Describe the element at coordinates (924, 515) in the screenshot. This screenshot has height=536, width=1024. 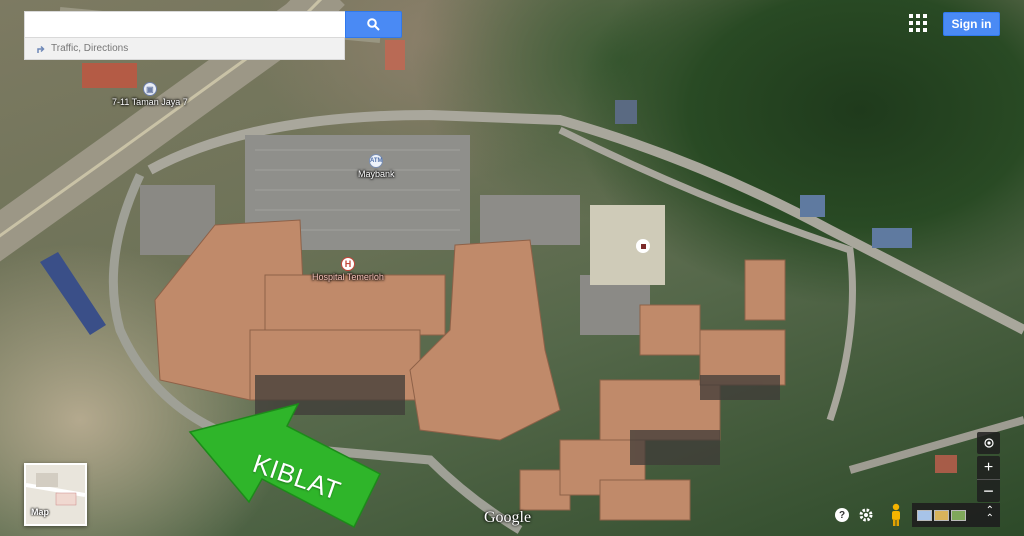
I see `imagery-thumb-map` at that location.